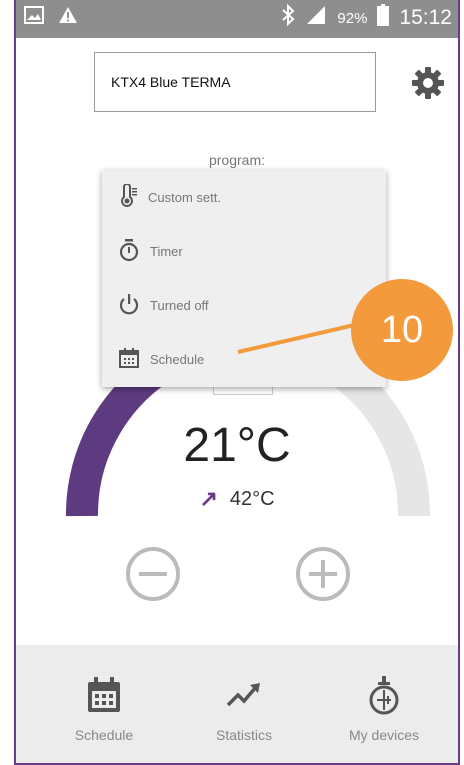  Describe the element at coordinates (384, 735) in the screenshot. I see `nav-label: My devices` at that location.